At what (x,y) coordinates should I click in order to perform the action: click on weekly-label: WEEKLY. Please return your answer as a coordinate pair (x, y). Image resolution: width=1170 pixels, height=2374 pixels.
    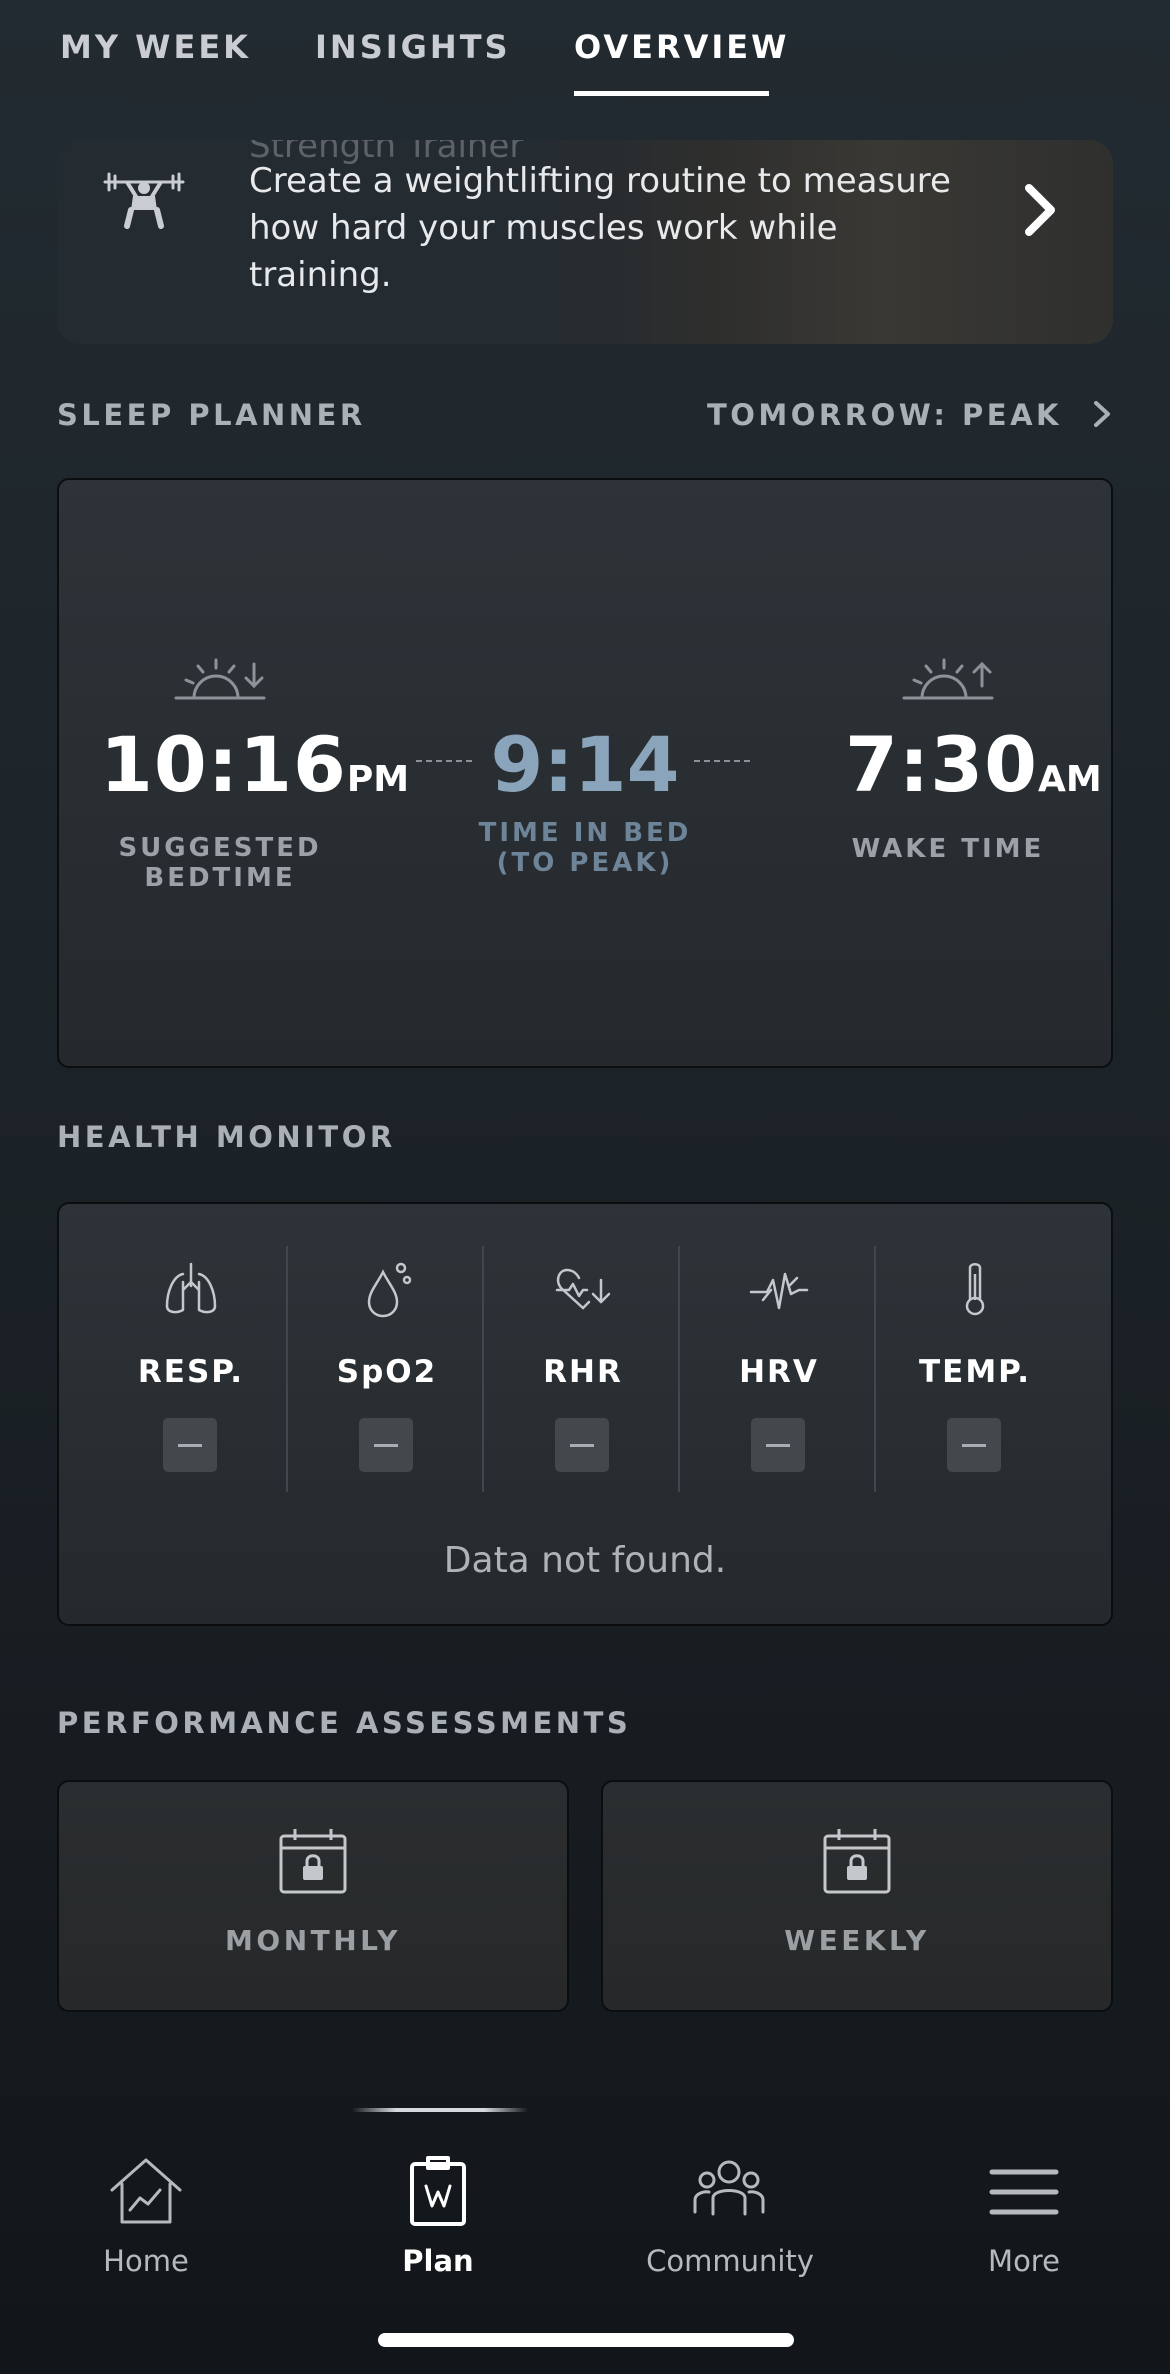
    Looking at the image, I should click on (857, 1940).